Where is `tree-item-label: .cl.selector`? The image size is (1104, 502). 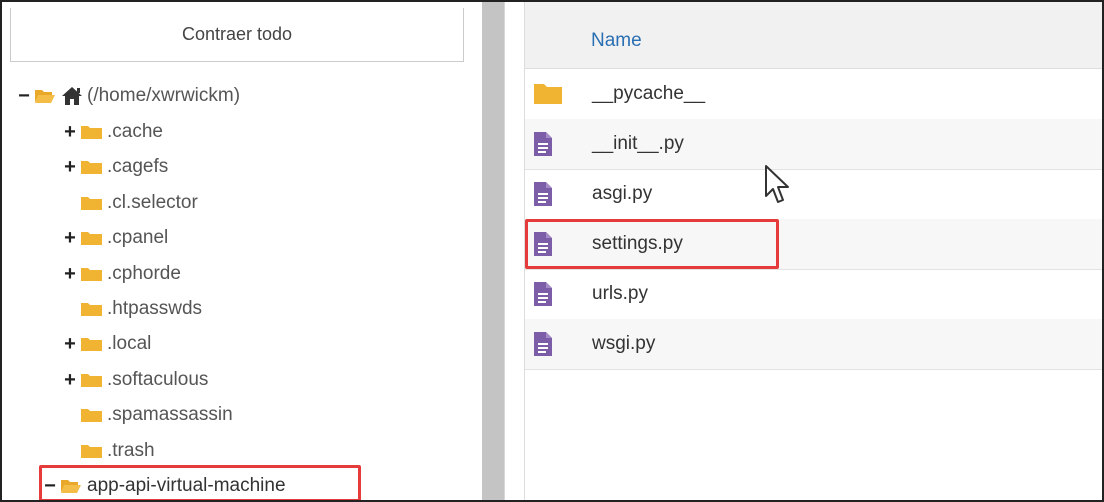
tree-item-label: .cl.selector is located at coordinates (152, 202).